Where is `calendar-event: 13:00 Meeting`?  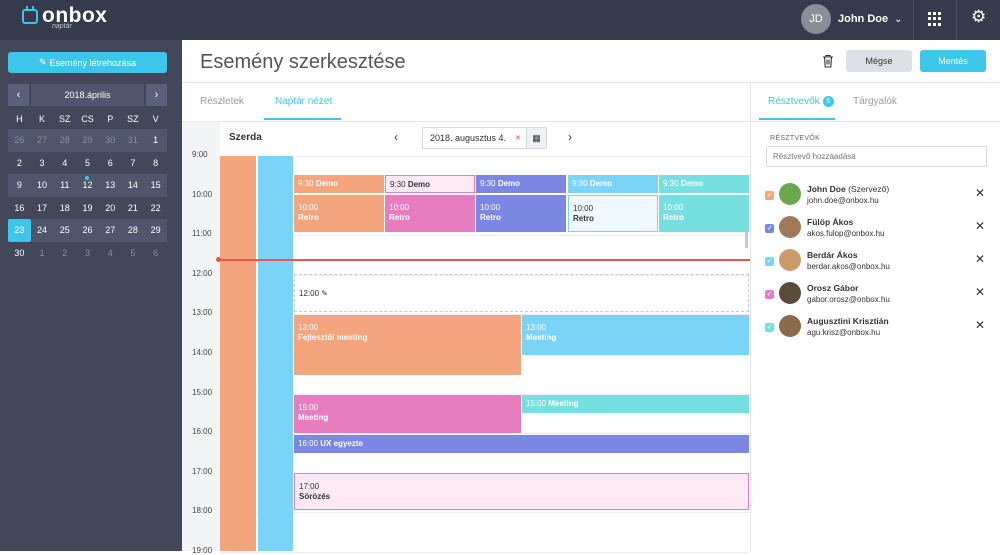 calendar-event: 13:00 Meeting is located at coordinates (635, 335).